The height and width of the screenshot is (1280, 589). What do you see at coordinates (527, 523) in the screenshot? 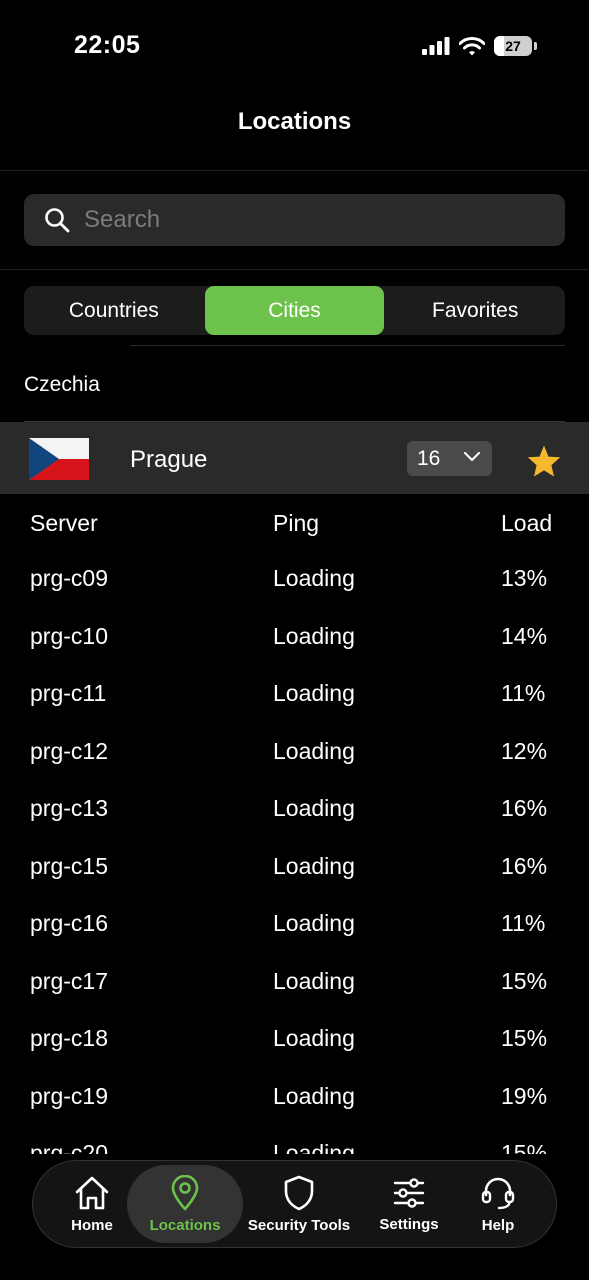
I see `header-load: Load` at bounding box center [527, 523].